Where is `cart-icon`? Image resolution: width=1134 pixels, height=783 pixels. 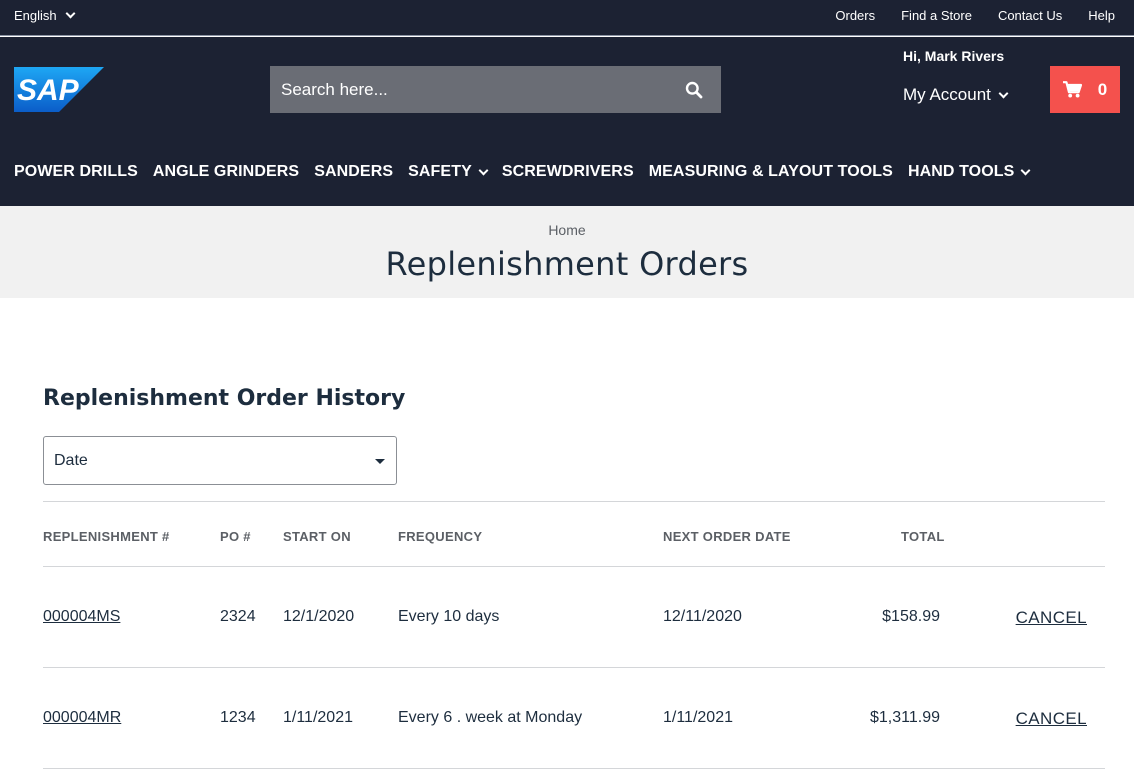 cart-icon is located at coordinates (1072, 89).